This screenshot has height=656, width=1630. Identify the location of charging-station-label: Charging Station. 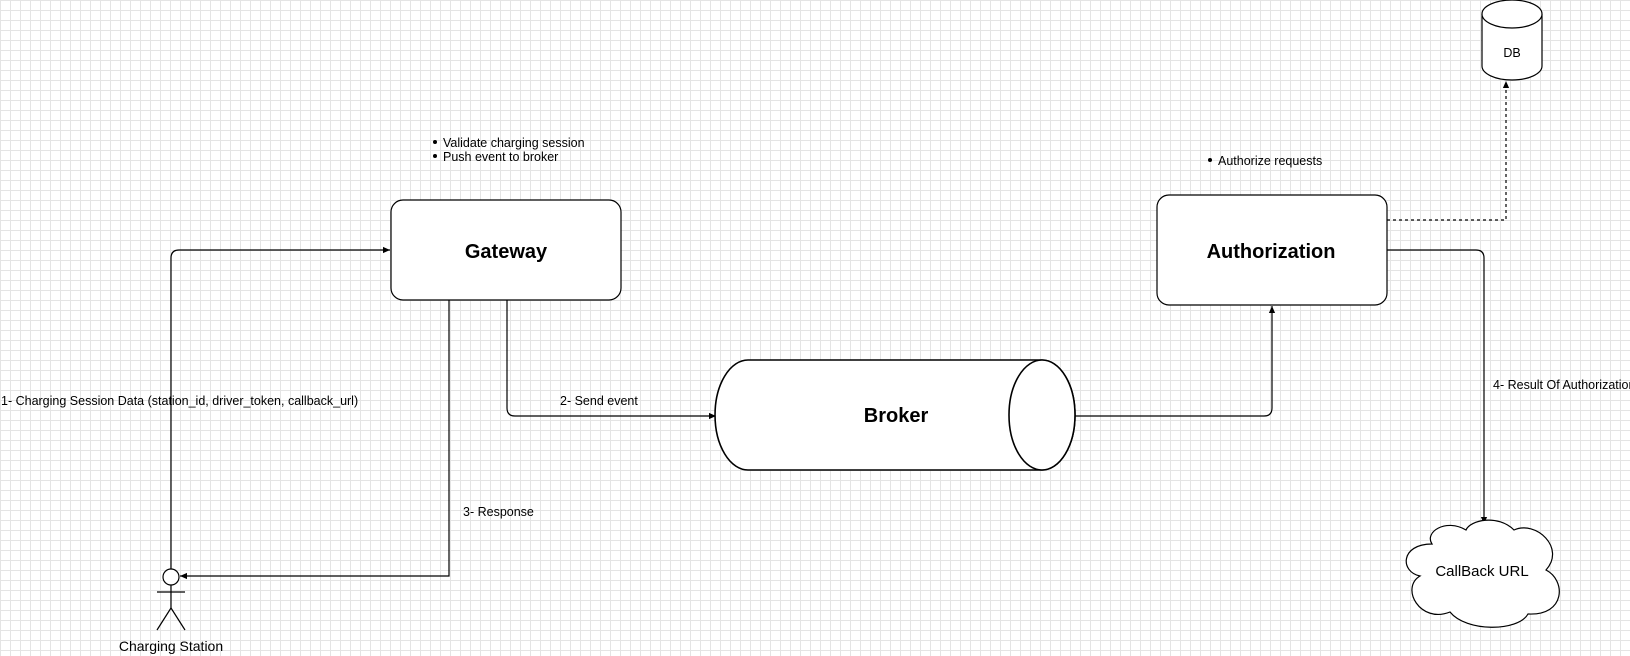
(171, 646).